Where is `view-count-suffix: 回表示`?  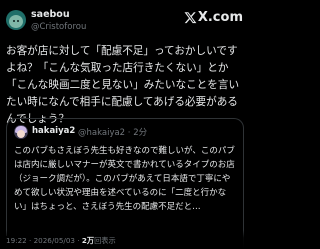
view-count-suffix: 回表示 is located at coordinates (105, 240).